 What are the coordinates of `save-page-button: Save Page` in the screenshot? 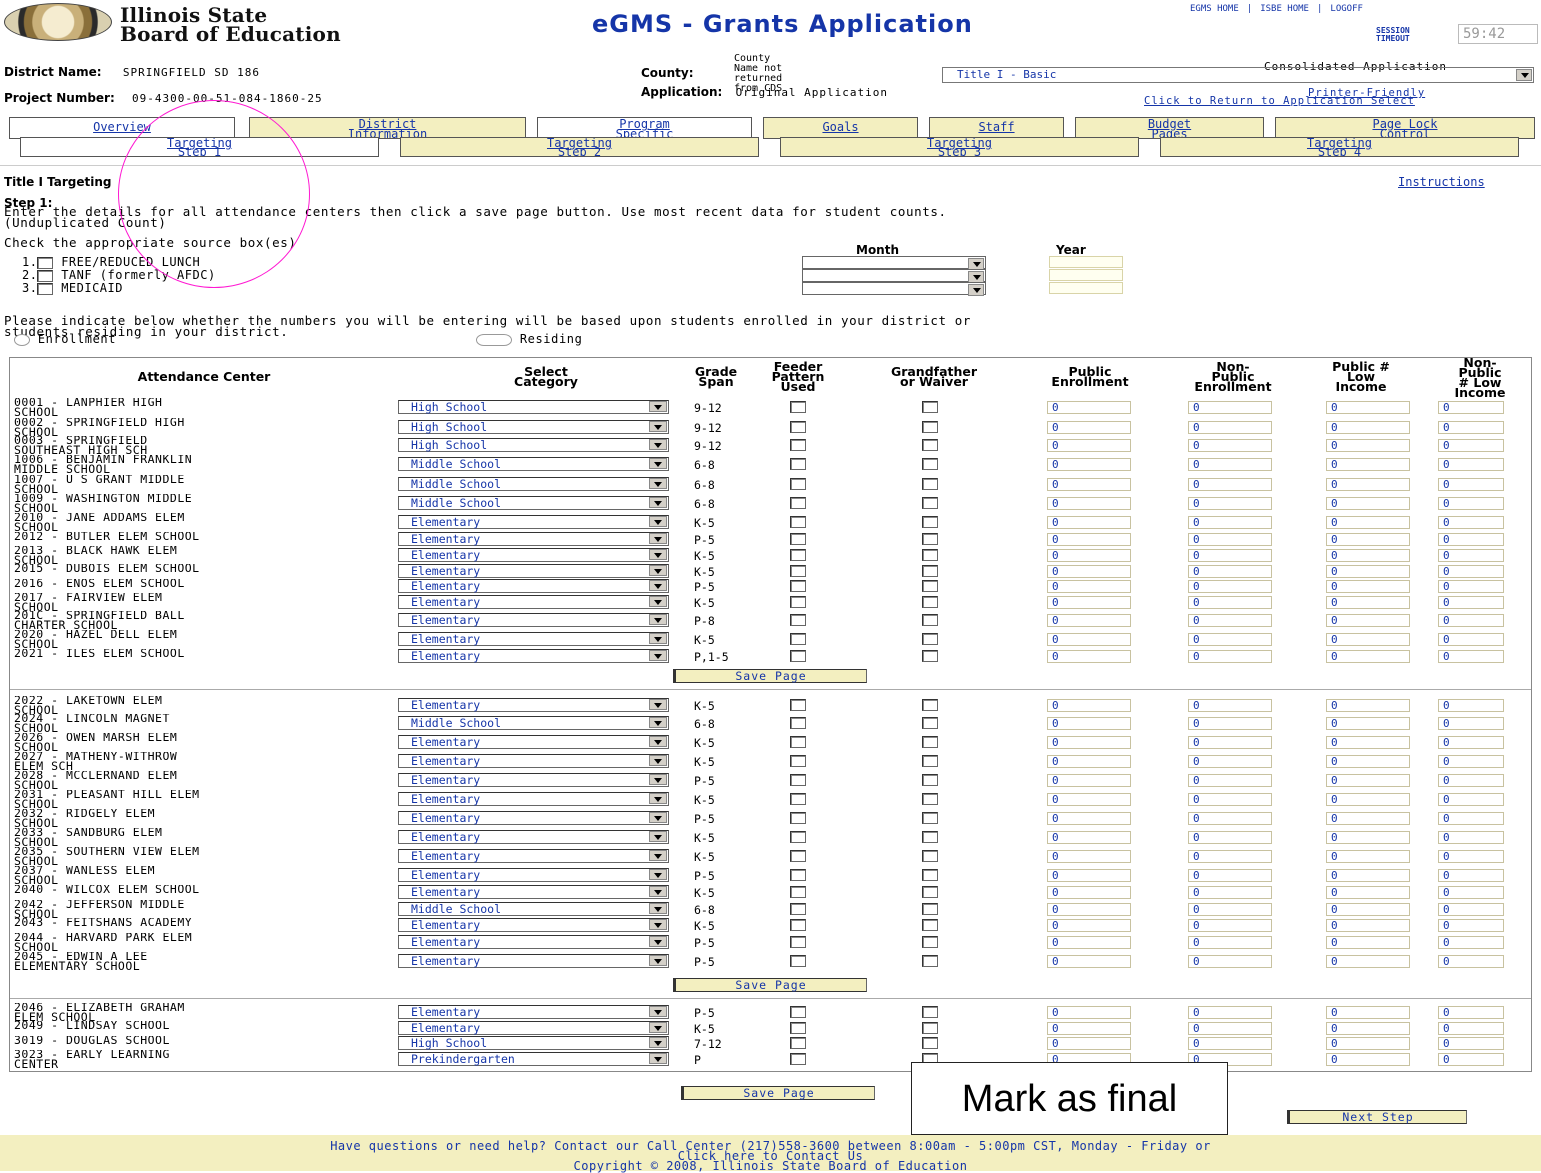 It's located at (770, 676).